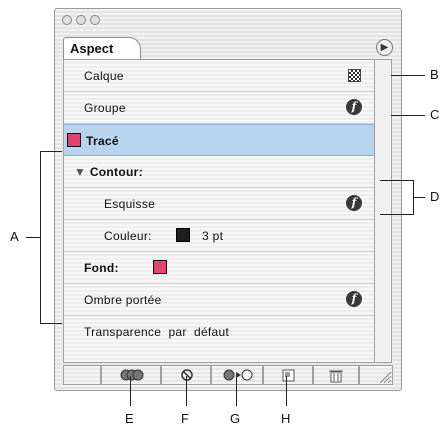  What do you see at coordinates (286, 418) in the screenshot?
I see `callout-h: H` at bounding box center [286, 418].